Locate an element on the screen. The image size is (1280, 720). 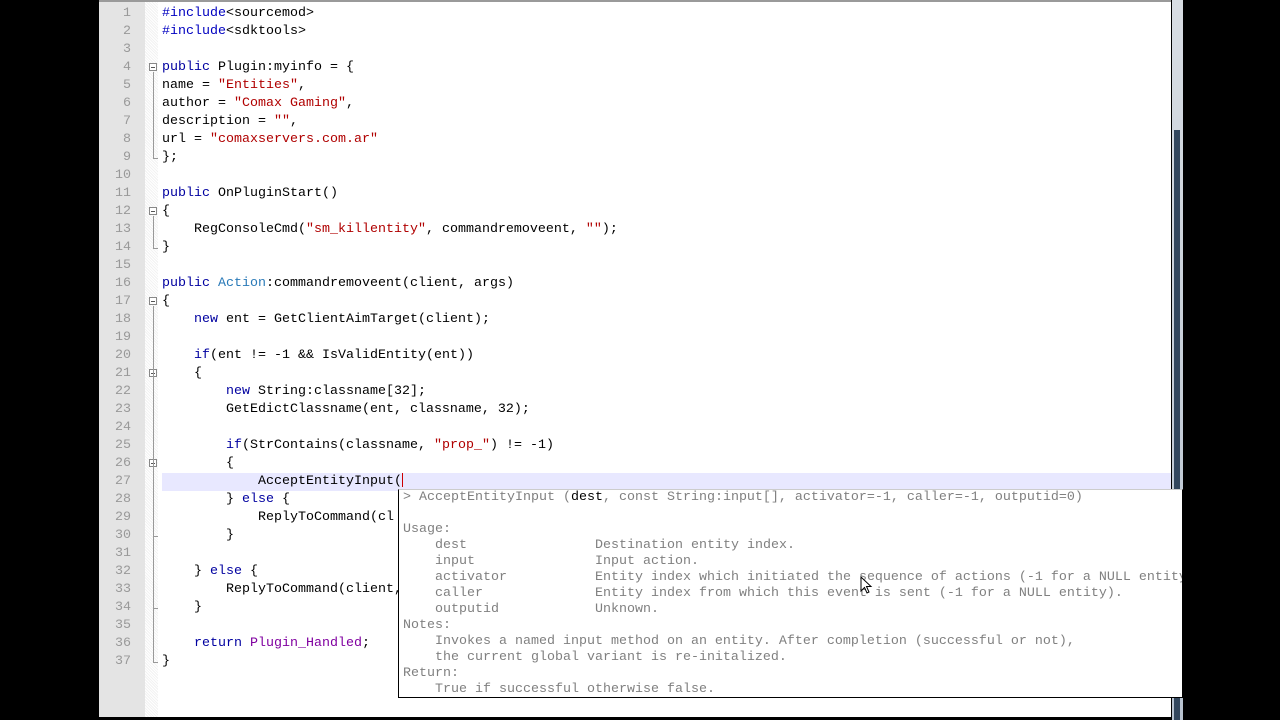
code-line: 12 { is located at coordinates (635, 212).